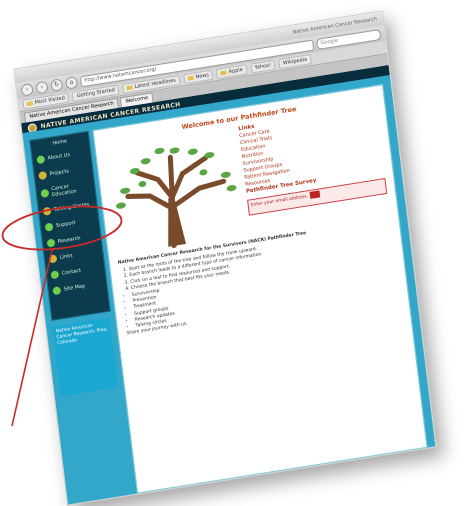  I want to click on sidebar-item-label: Site Map, so click(74, 288).